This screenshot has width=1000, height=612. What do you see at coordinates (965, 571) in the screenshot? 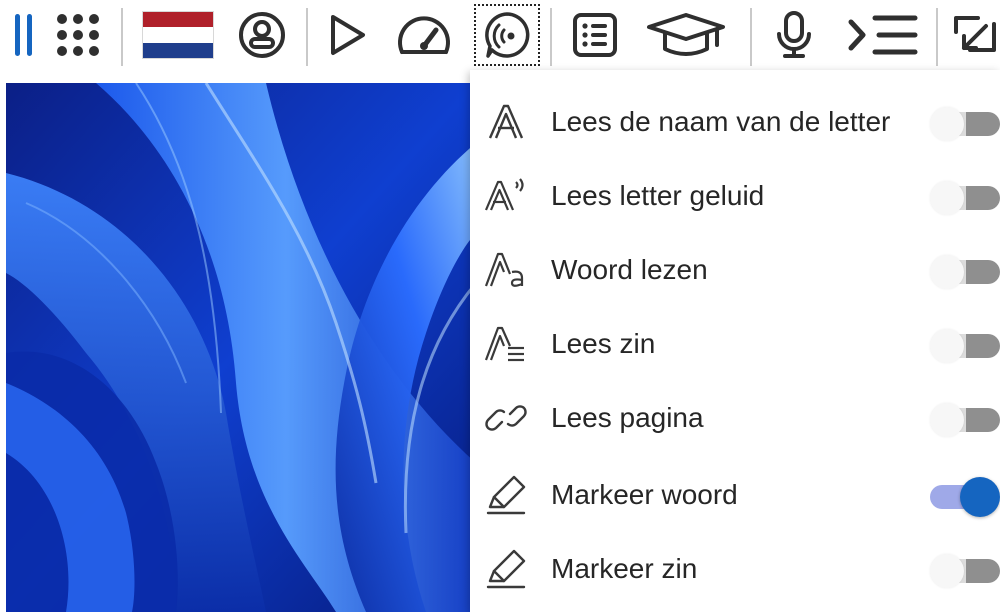
I see `toggle-highlight-sentence` at bounding box center [965, 571].